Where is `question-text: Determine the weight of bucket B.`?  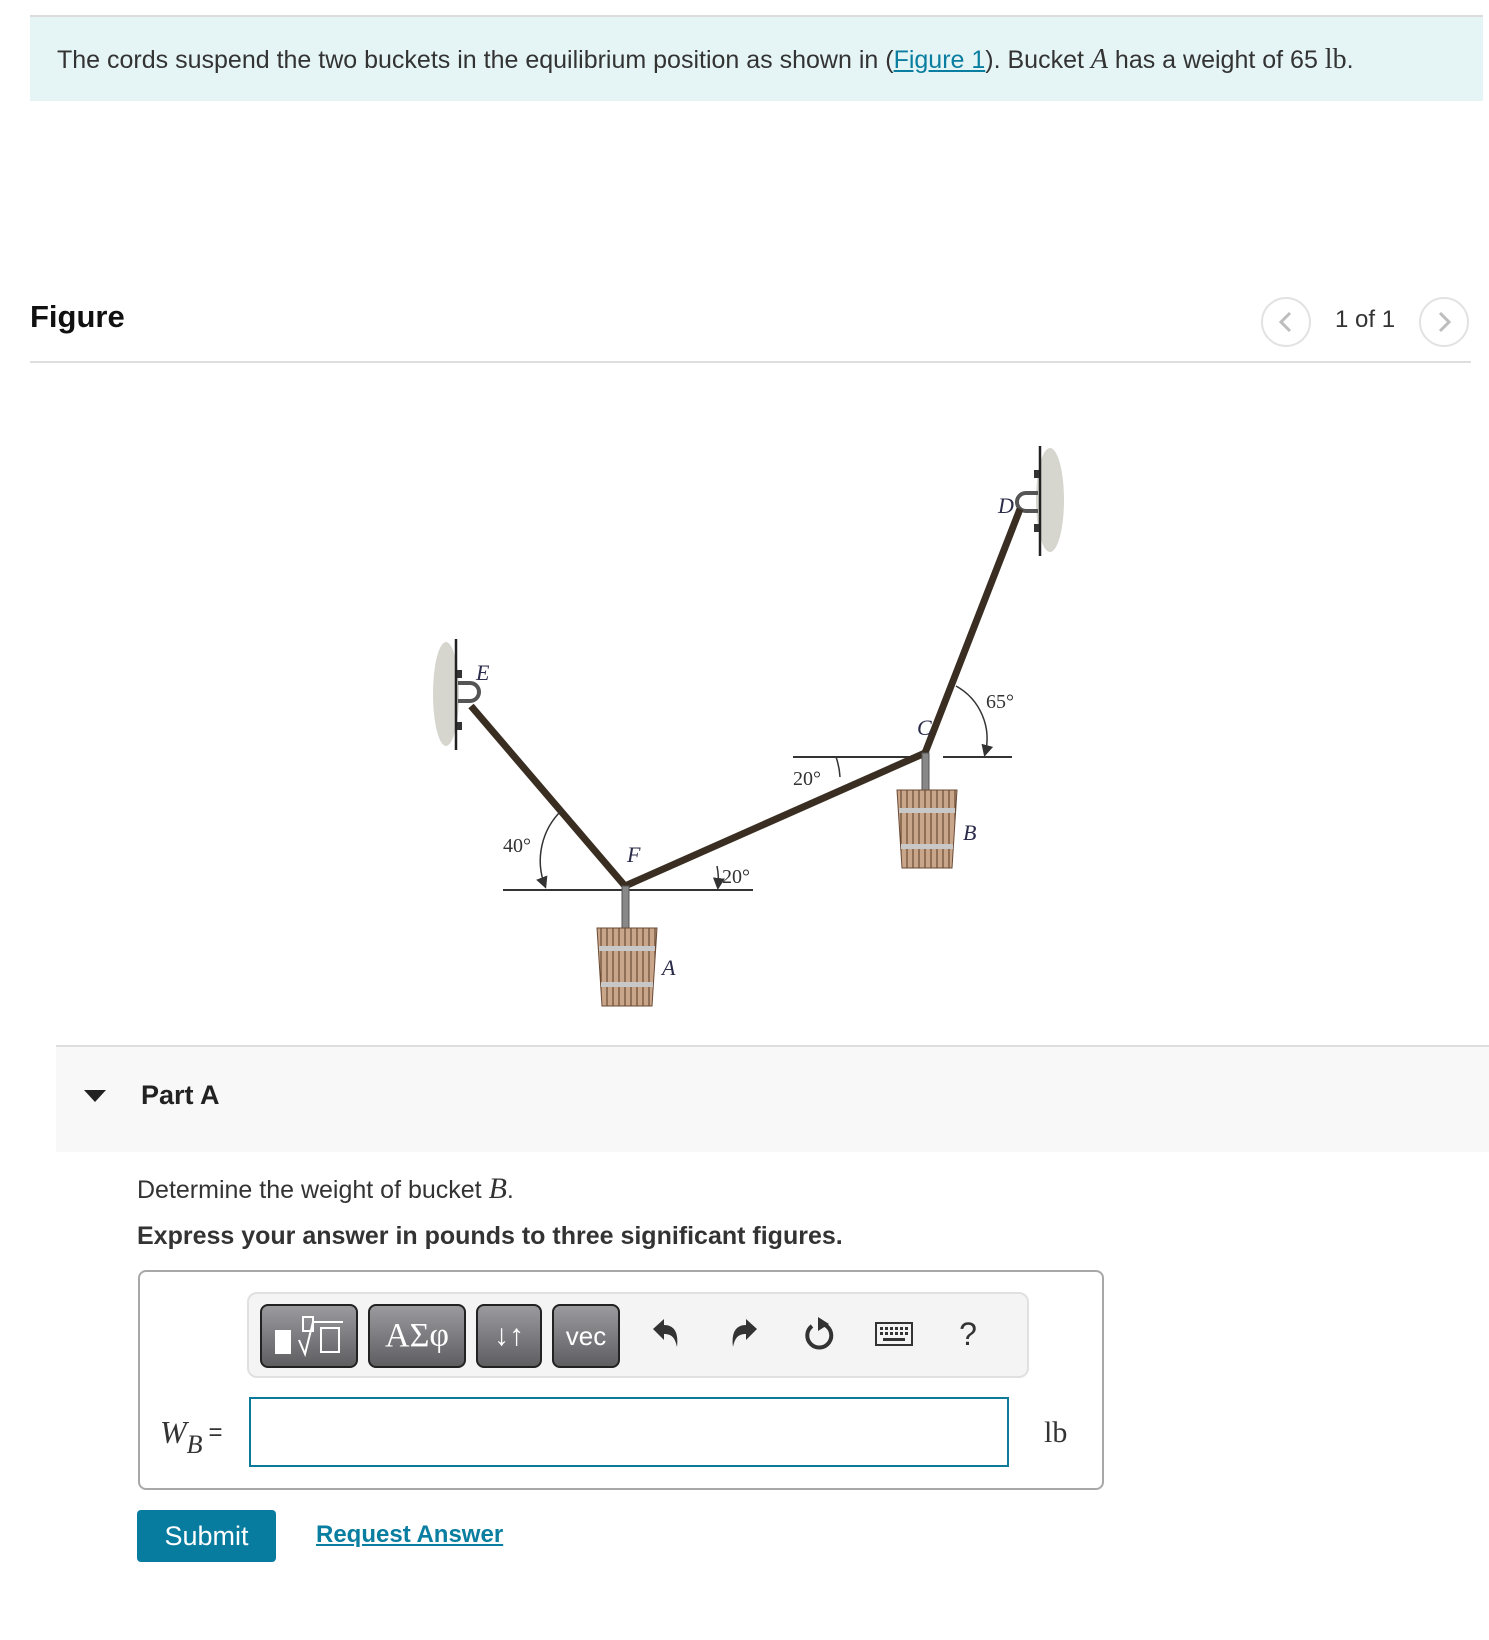
question-text: Determine the weight of bucket B. is located at coordinates (325, 1189).